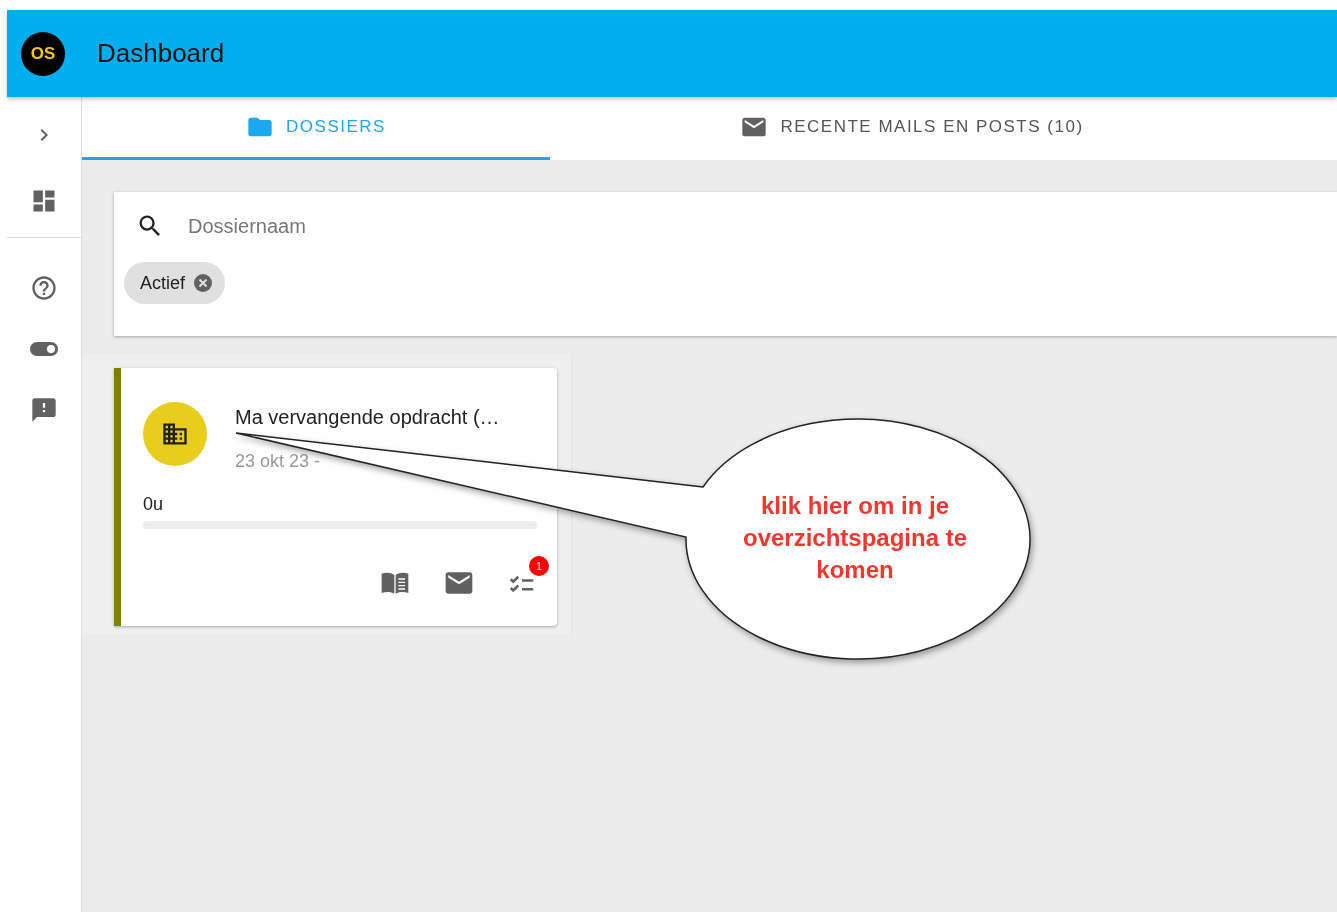  I want to click on notification-badge: 1, so click(539, 566).